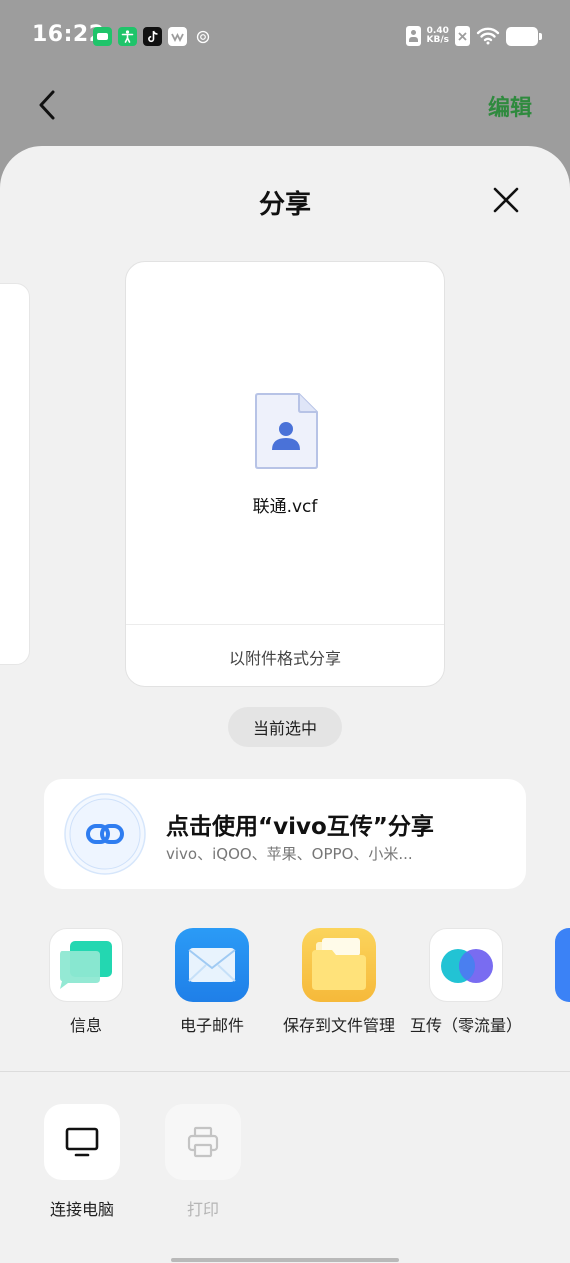 This screenshot has width=570, height=1263. I want to click on status-right: 0.40 KB/s, so click(473, 36).